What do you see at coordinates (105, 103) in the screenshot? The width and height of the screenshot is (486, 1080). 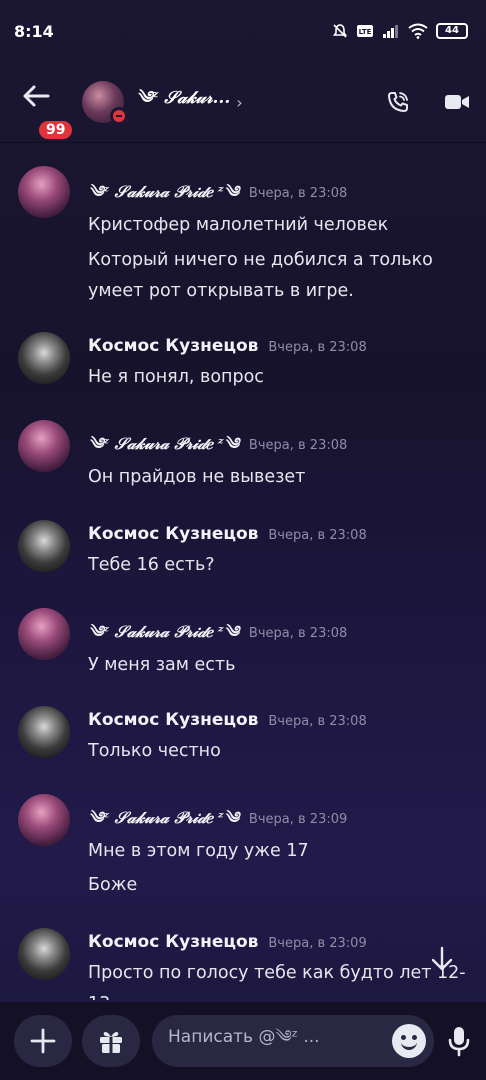 I see `header-avatar` at bounding box center [105, 103].